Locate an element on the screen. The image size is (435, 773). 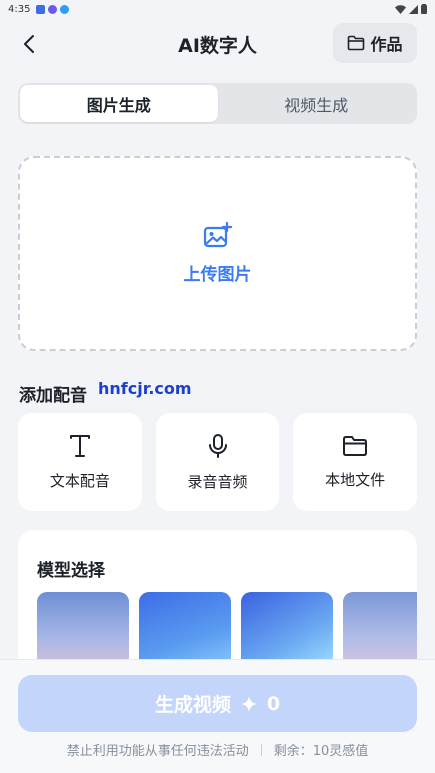
works-button-label: 作品 is located at coordinates (386, 44).